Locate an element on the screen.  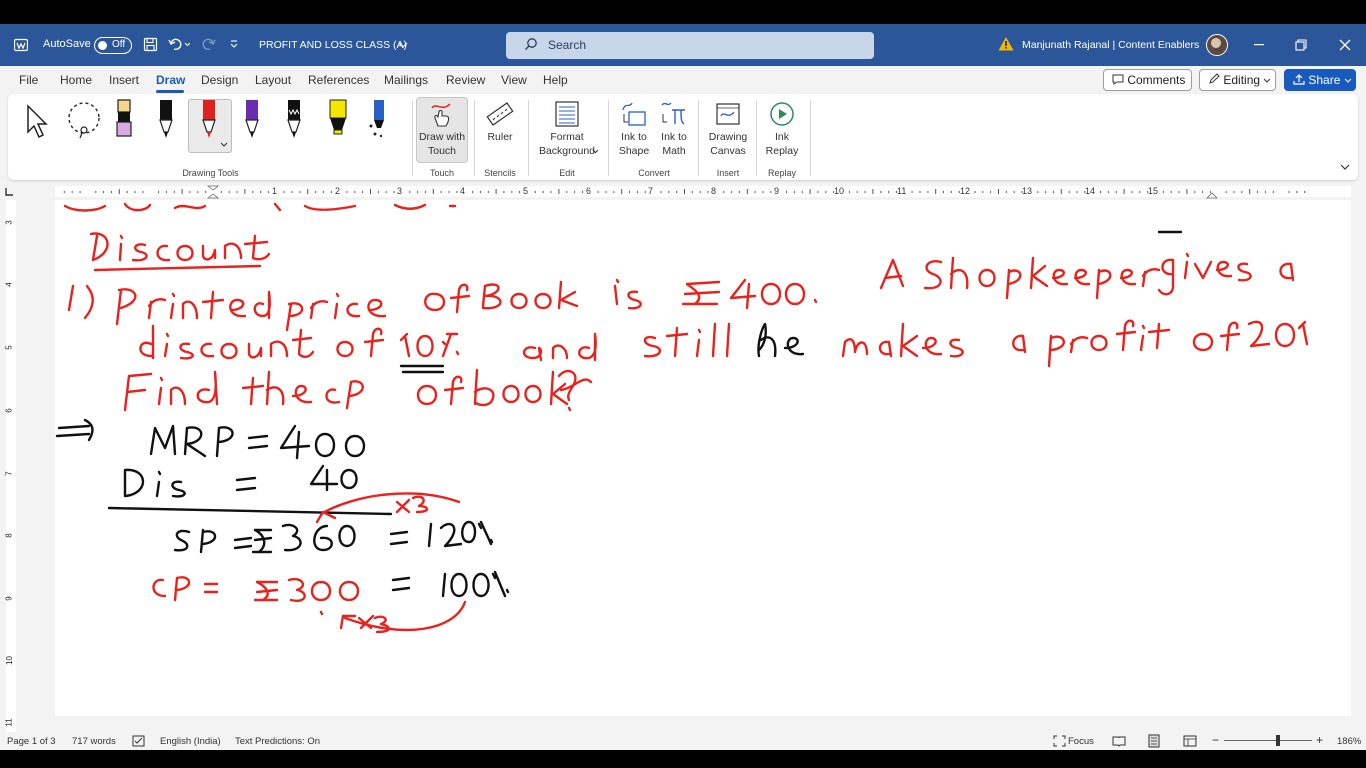
pencil-black-icon is located at coordinates (294, 120).